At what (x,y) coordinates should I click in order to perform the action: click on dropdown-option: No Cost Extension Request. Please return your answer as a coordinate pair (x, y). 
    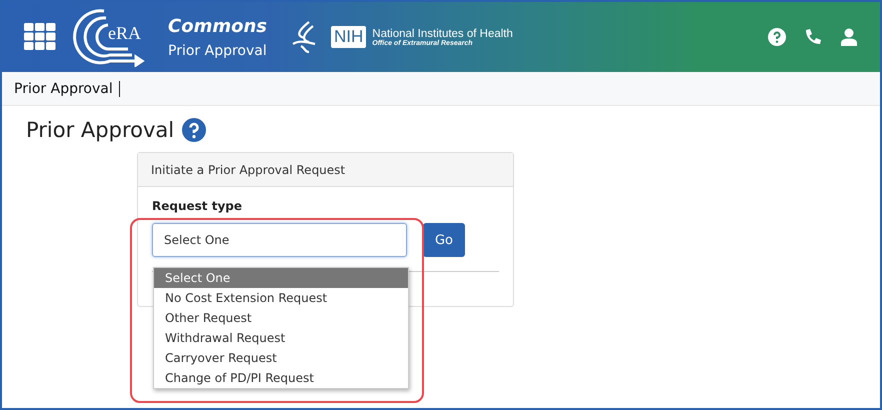
    Looking at the image, I should click on (281, 298).